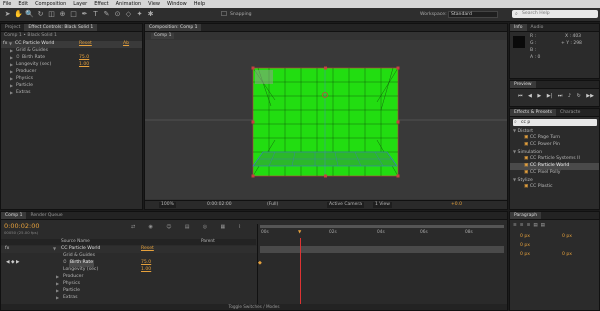 Image resolution: width=600 pixels, height=311 pixels. What do you see at coordinates (128, 14) in the screenshot?
I see `eraser-tool-icon: ◇` at bounding box center [128, 14].